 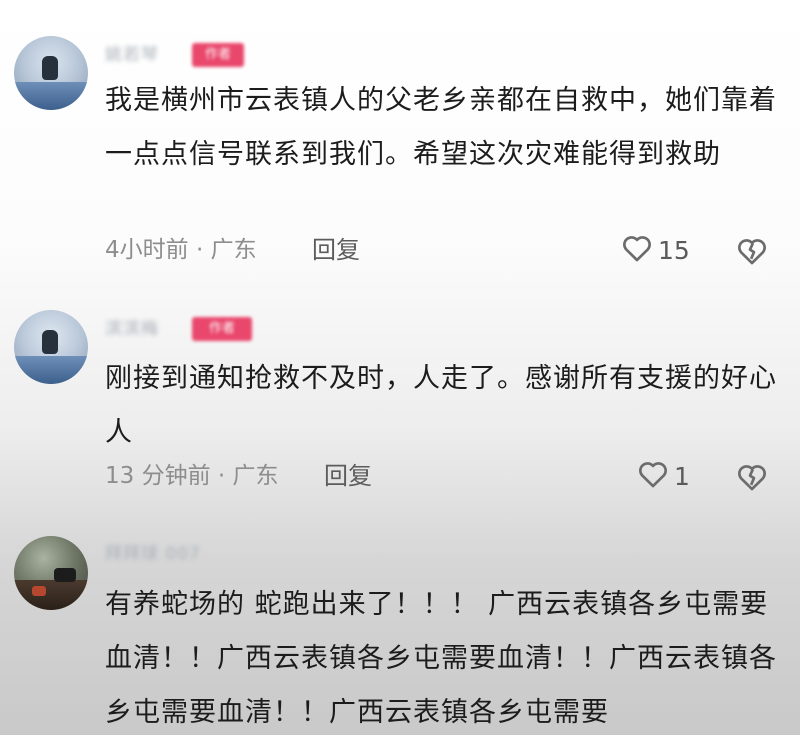 I want to click on like-count: 15, so click(x=674, y=250).